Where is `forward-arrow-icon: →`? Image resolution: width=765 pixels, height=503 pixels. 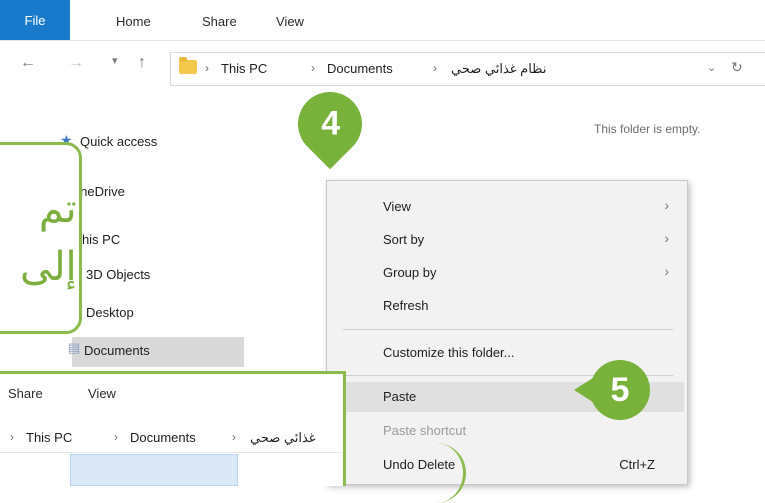
forward-arrow-icon: → is located at coordinates (76, 63).